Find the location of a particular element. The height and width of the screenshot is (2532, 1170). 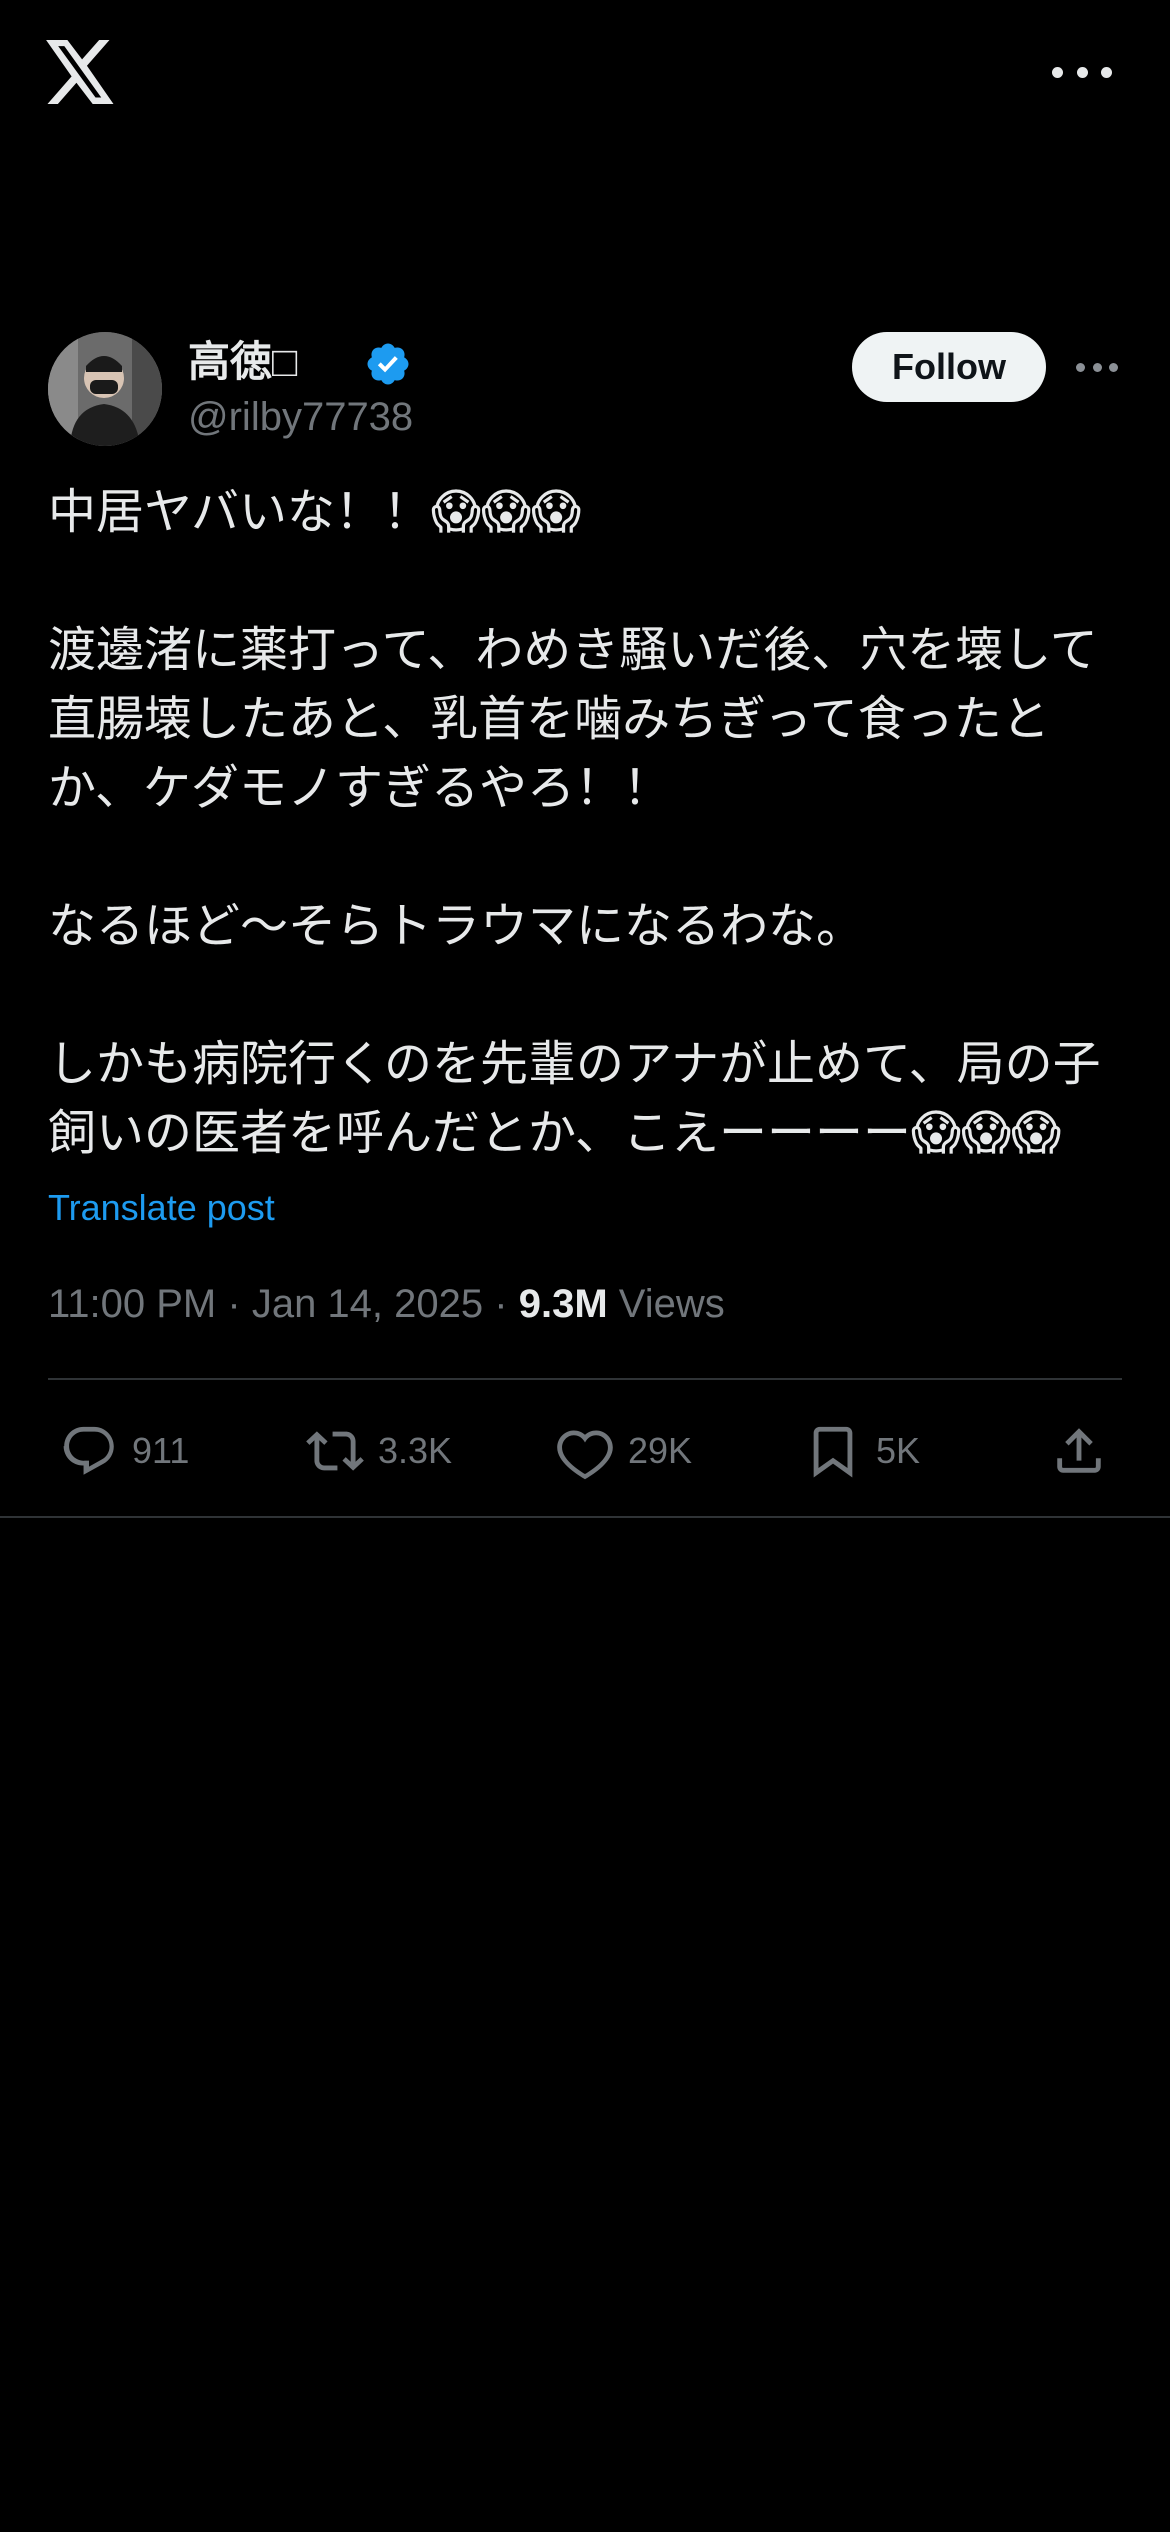

views-label: Views is located at coordinates (671, 1304).